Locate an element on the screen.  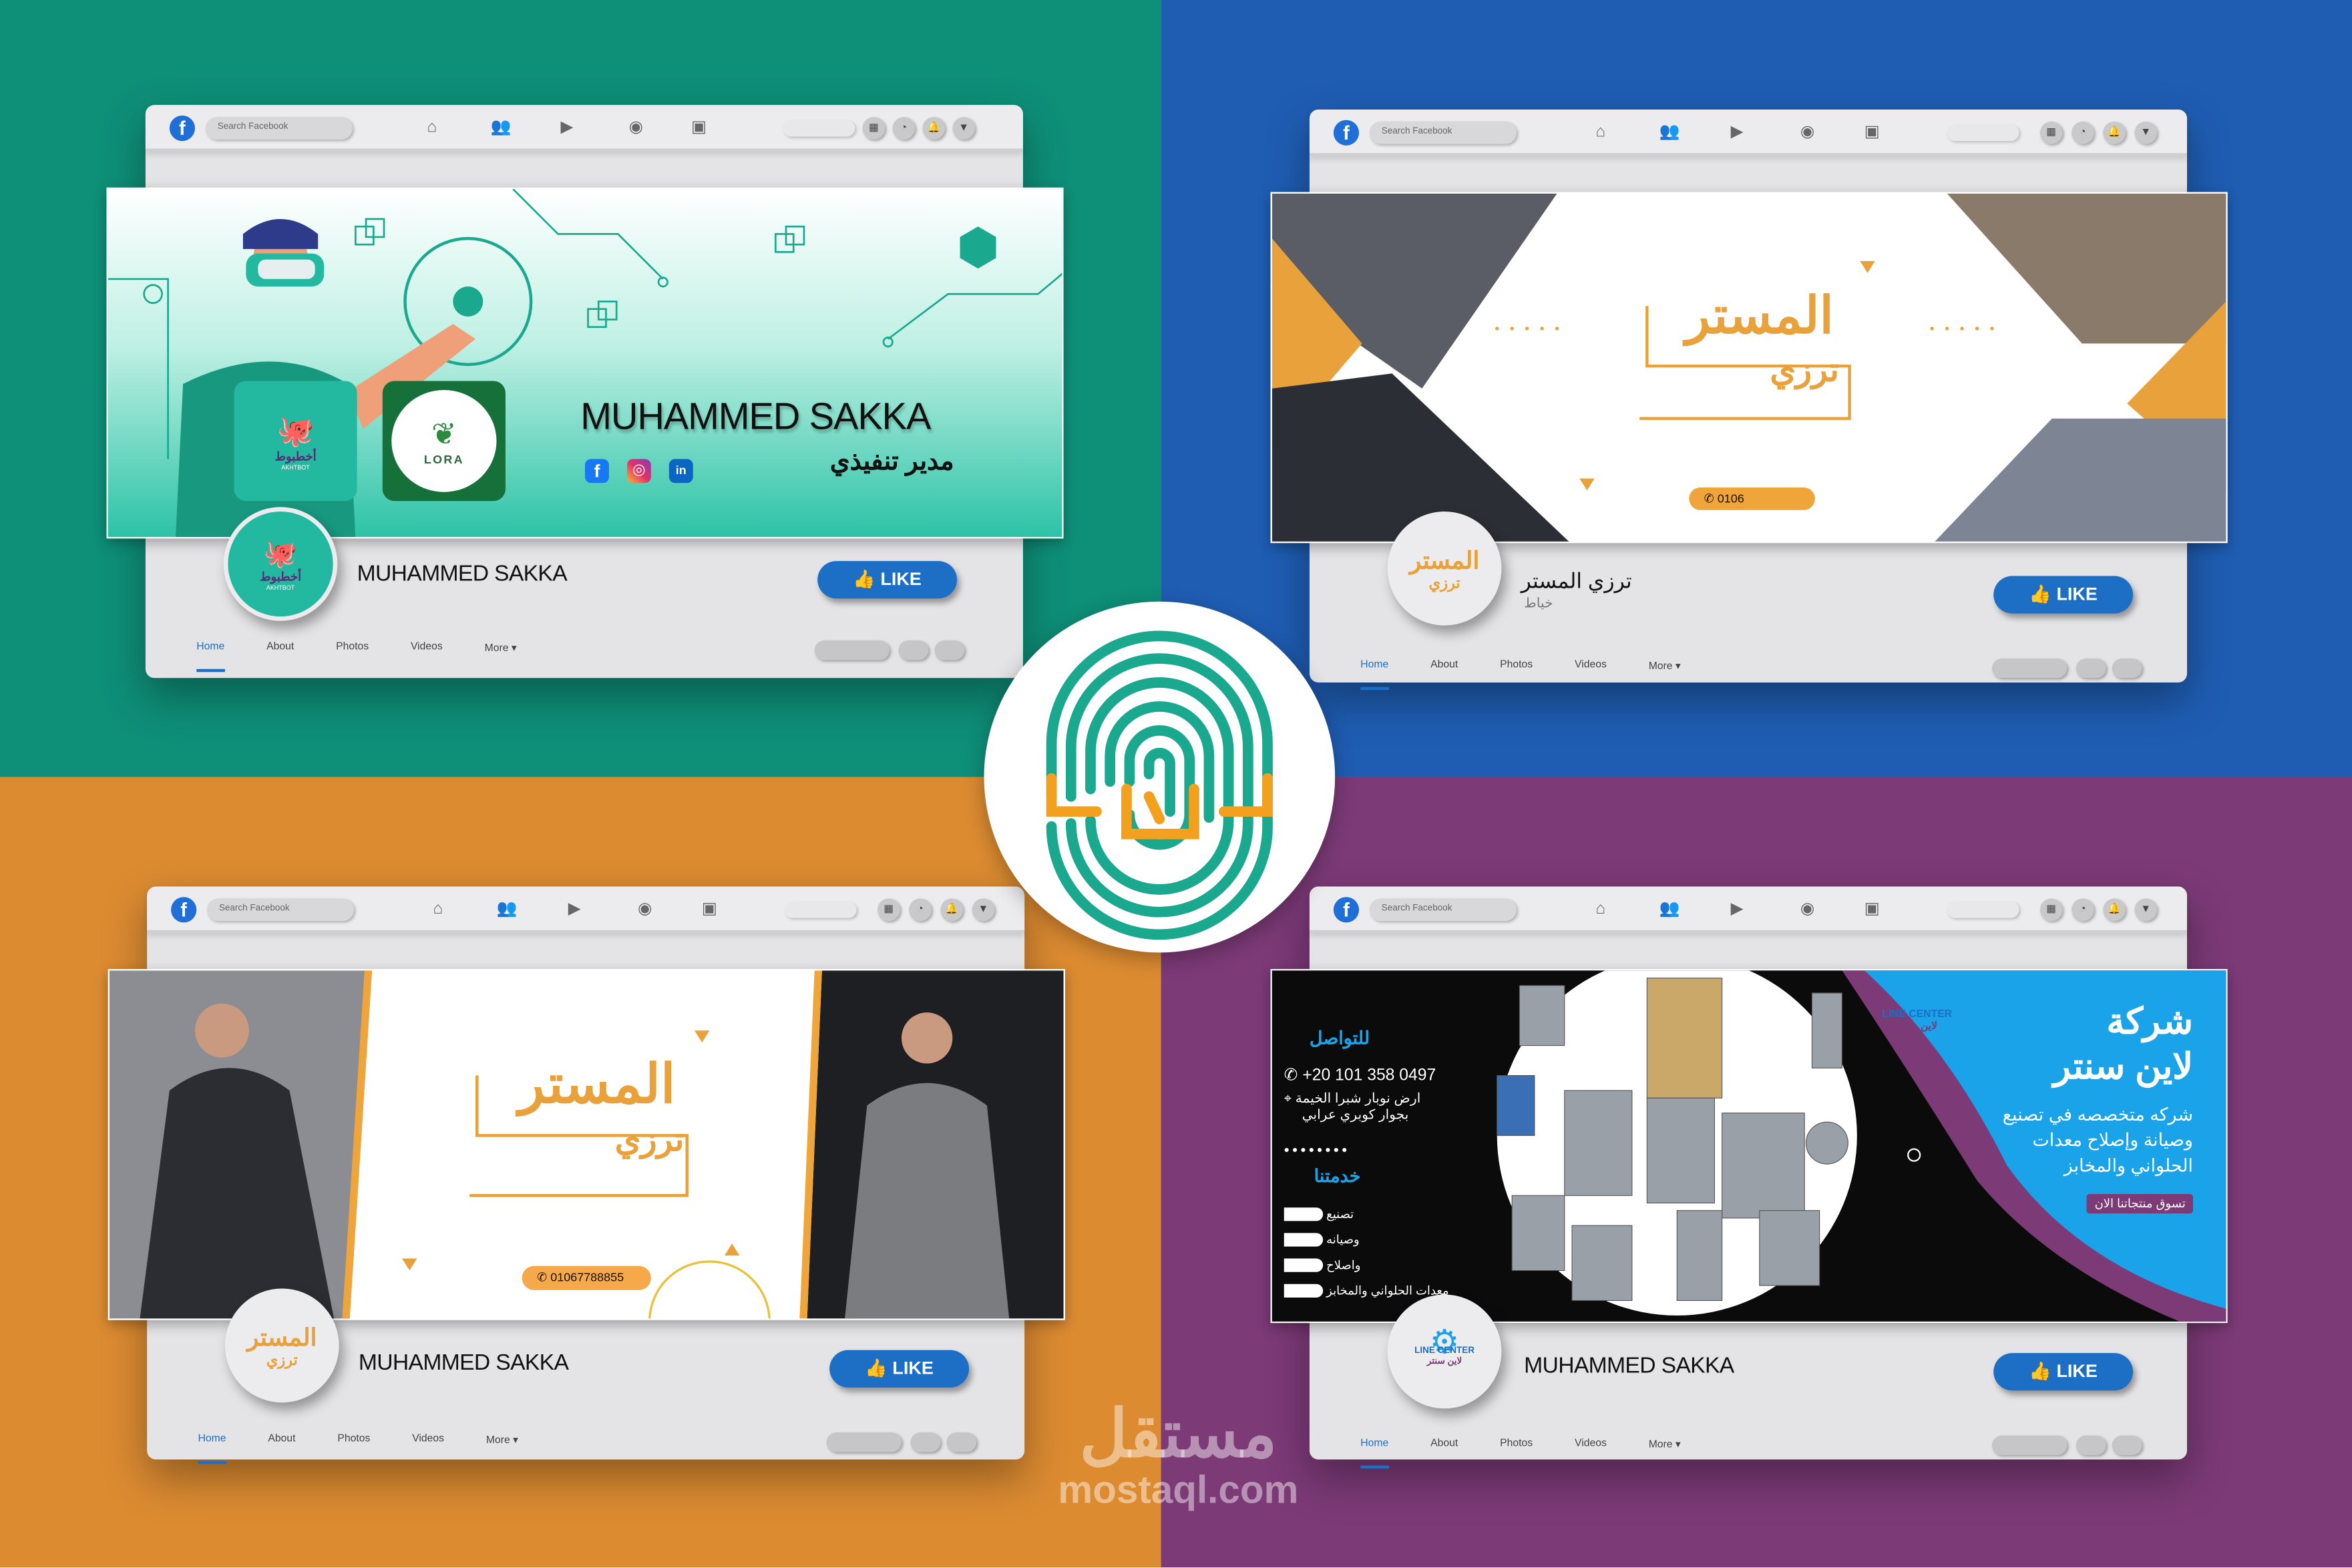
avatar: ⚙ LINE CENTER لاين سنتر is located at coordinates (1444, 1351).